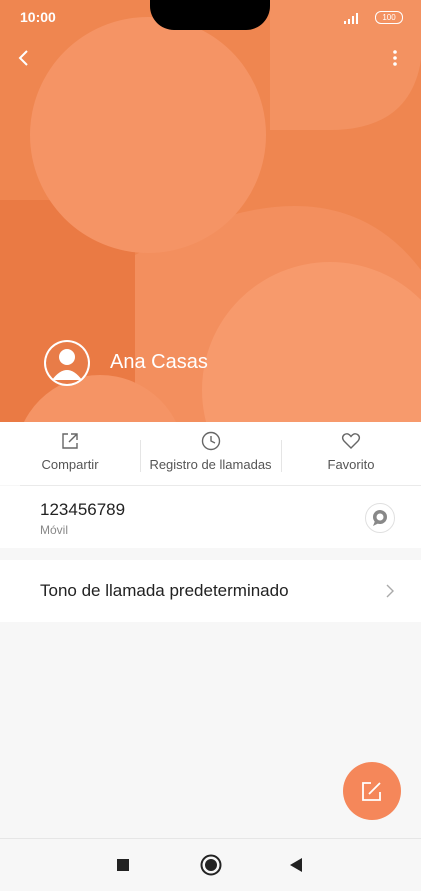 Image resolution: width=421 pixels, height=891 pixels. What do you see at coordinates (70, 464) in the screenshot?
I see `share-label: Compartir` at bounding box center [70, 464].